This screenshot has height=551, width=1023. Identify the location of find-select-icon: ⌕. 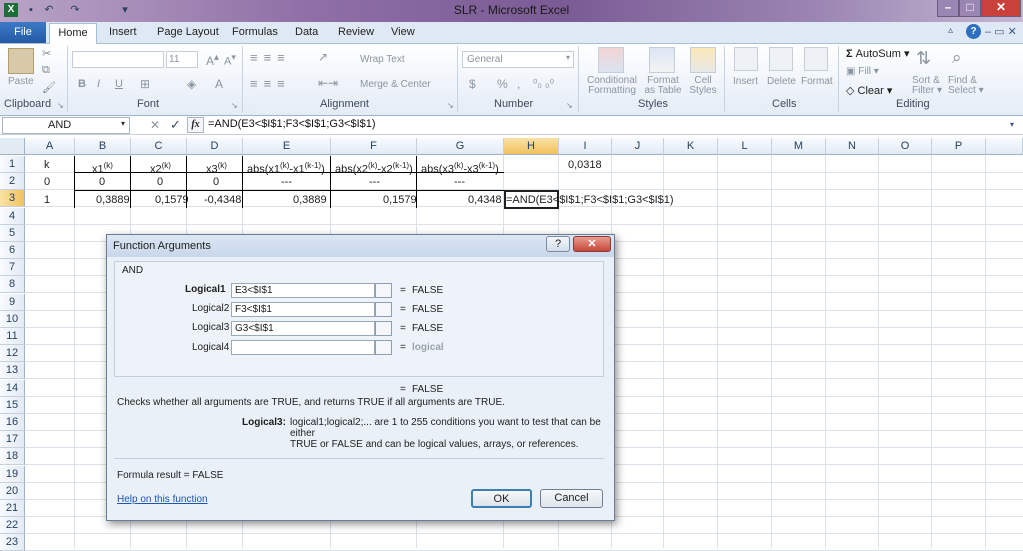
(957, 58).